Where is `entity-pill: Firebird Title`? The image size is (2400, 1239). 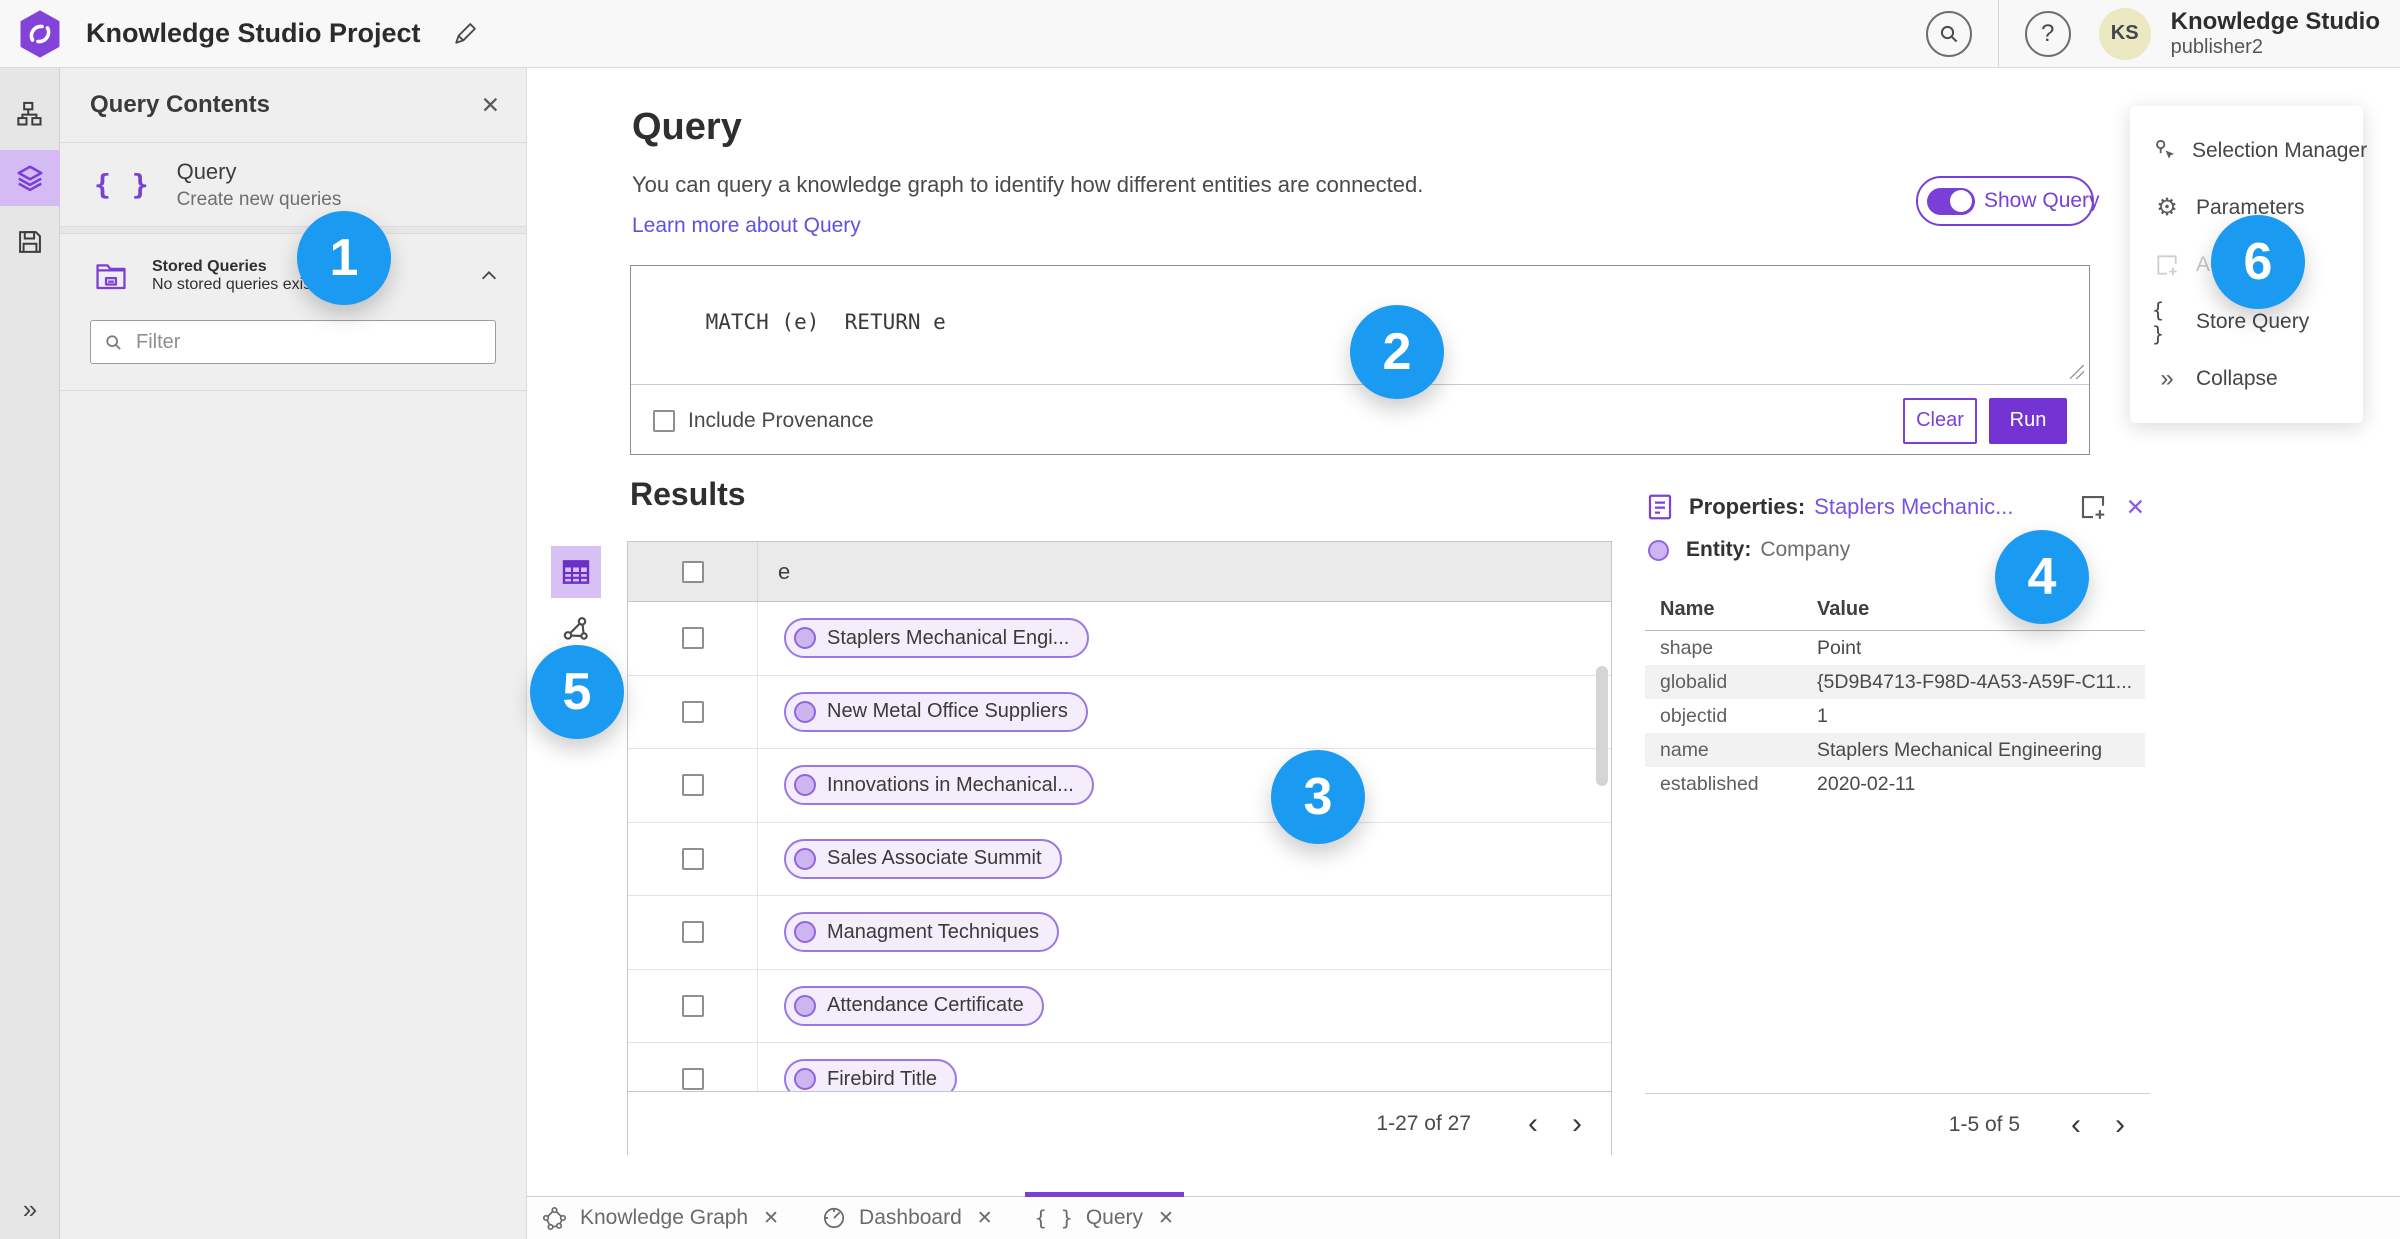 entity-pill: Firebird Title is located at coordinates (871, 1075).